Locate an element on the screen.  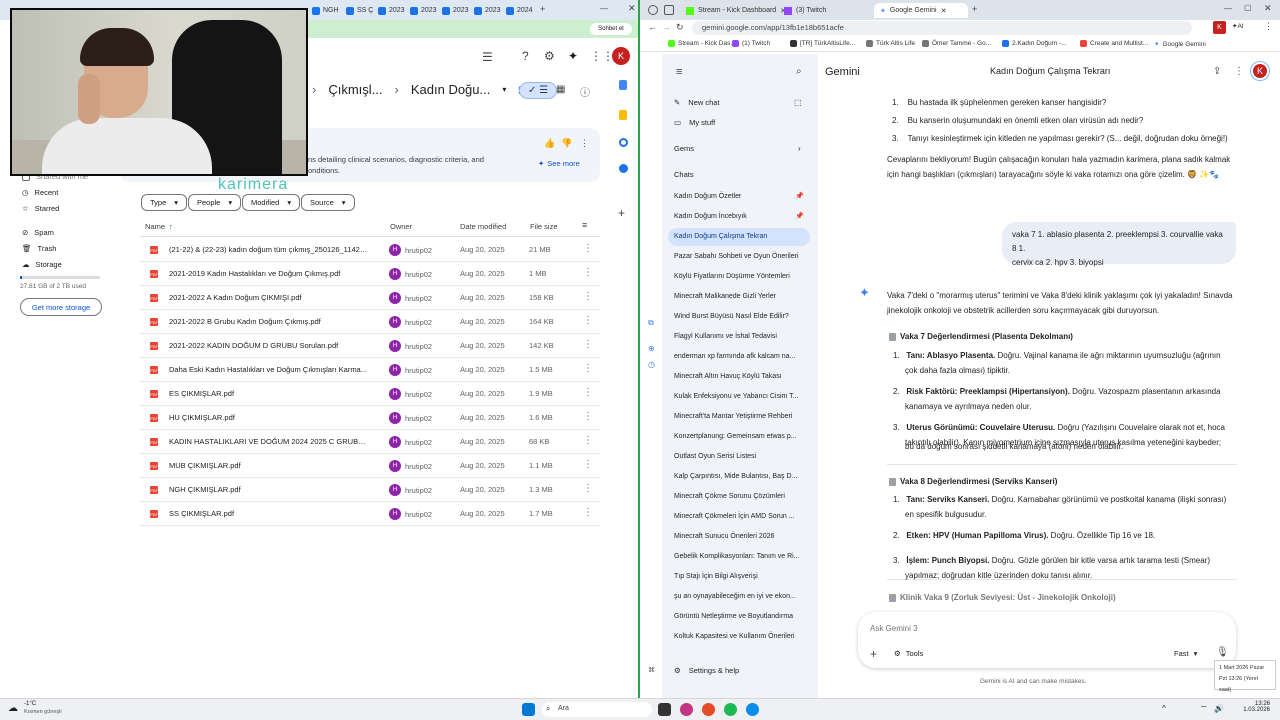
tab-2024: 2024 is located at coordinates (519, 10).